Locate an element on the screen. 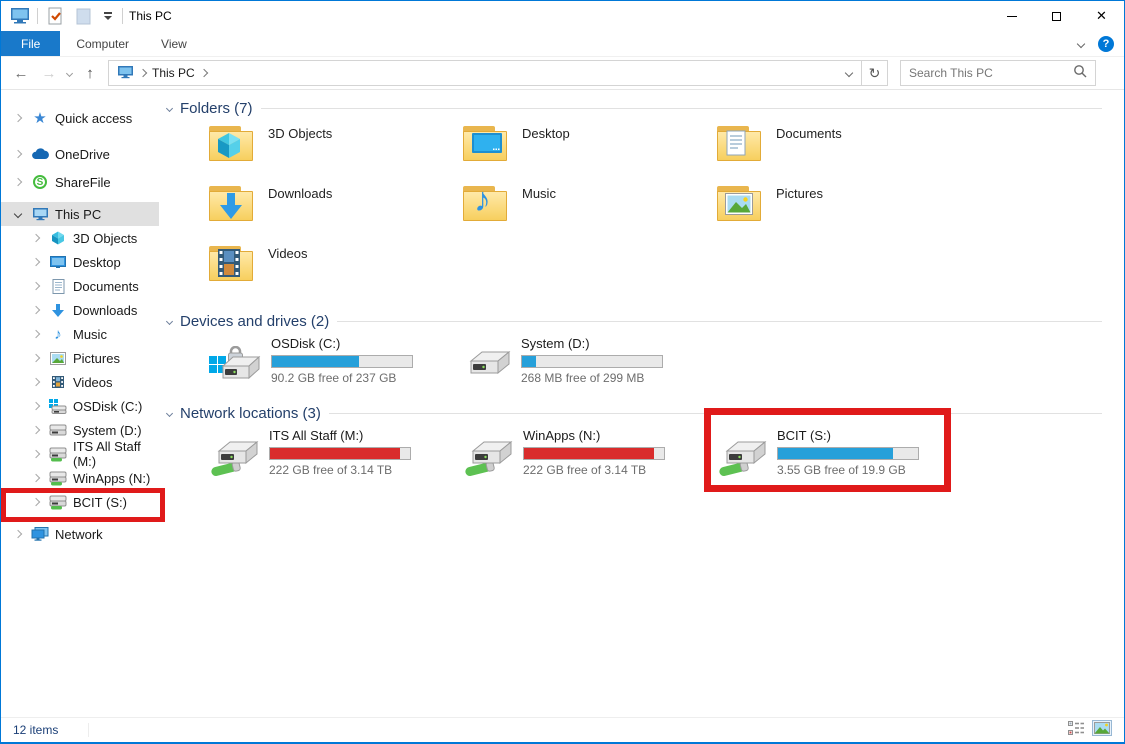 This screenshot has width=1125, height=744. refresh-icon: ↻ is located at coordinates (874, 73).